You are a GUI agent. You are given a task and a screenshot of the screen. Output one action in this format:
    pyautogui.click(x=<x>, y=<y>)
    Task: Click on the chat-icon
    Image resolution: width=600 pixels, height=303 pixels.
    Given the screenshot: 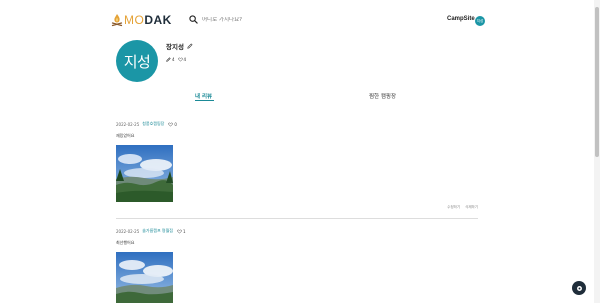 What is the action you would take?
    pyautogui.click(x=579, y=288)
    